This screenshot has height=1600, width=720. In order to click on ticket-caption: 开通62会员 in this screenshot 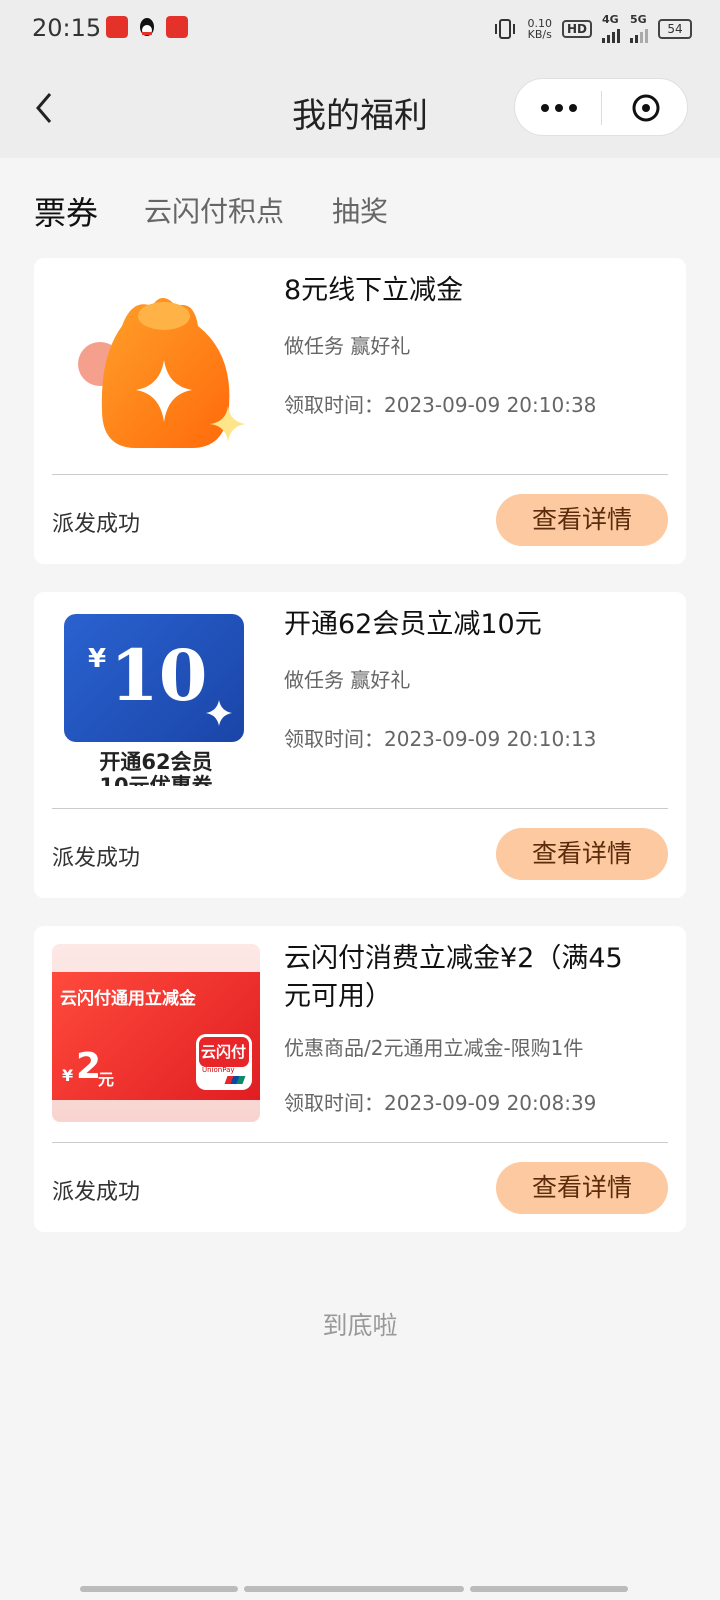, I will do `click(156, 762)`.